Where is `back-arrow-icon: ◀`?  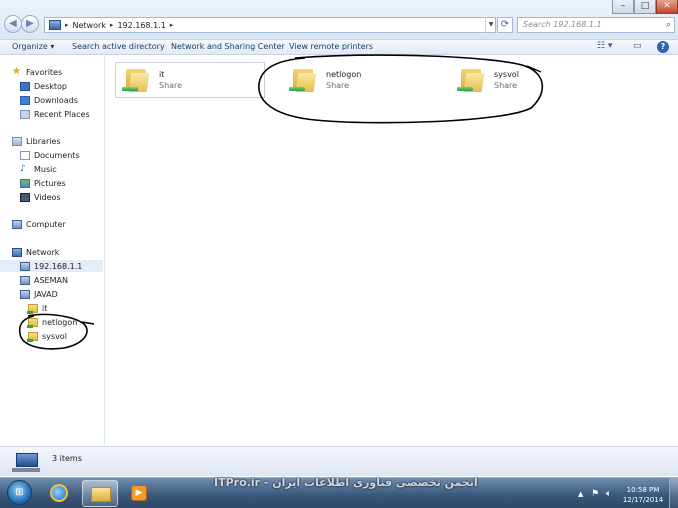 back-arrow-icon: ◀ is located at coordinates (13, 23).